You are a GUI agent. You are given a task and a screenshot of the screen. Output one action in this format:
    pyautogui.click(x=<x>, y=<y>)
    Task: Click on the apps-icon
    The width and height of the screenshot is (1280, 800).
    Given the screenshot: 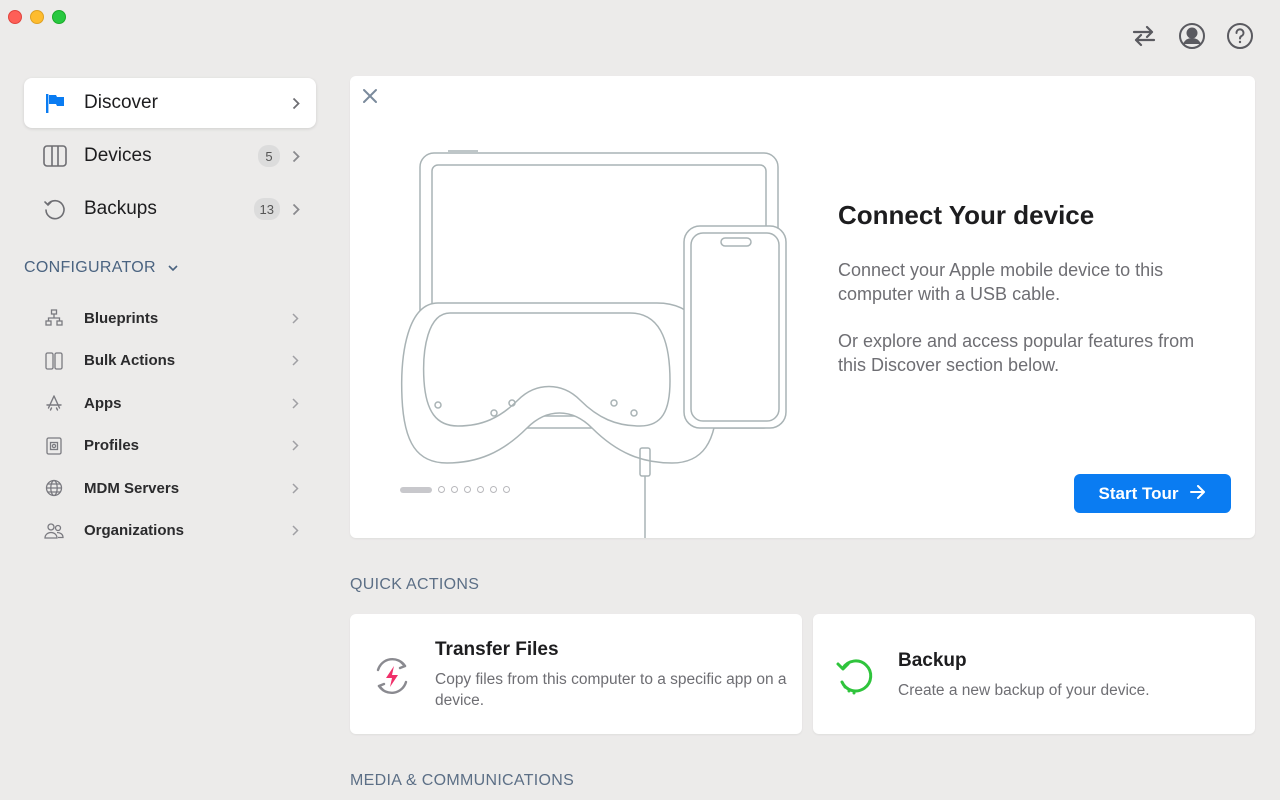 What is the action you would take?
    pyautogui.click(x=54, y=403)
    